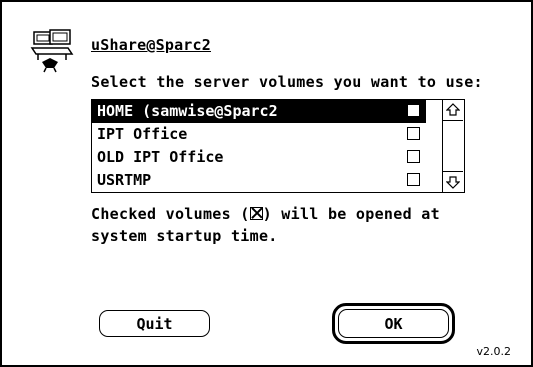  What do you see at coordinates (453, 181) in the screenshot?
I see `scroll-down-arrow-icon` at bounding box center [453, 181].